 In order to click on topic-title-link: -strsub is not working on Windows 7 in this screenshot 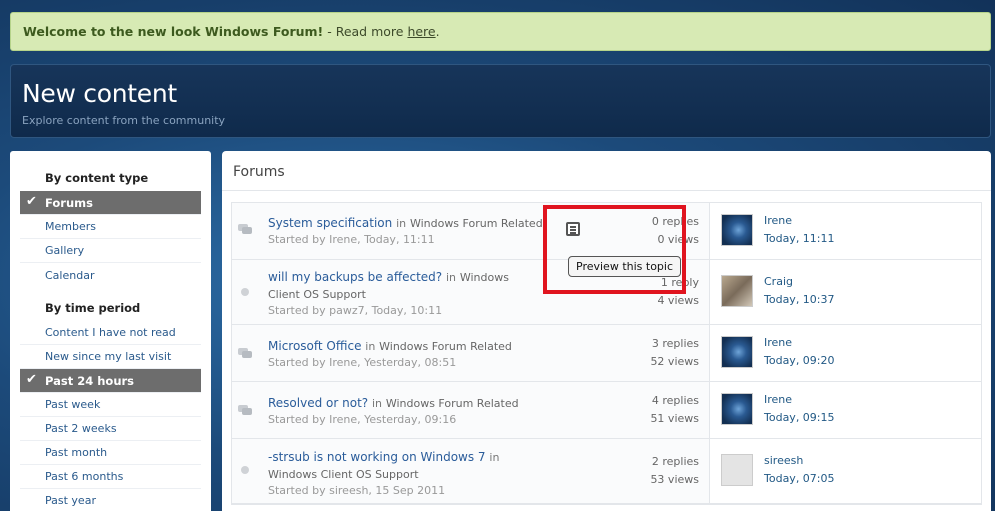, I will do `click(377, 457)`.